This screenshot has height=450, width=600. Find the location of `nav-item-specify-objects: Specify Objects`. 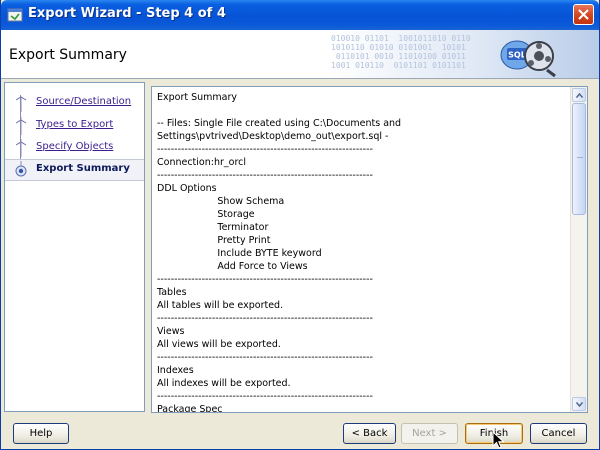

nav-item-specify-objects: Specify Objects is located at coordinates (74, 148).